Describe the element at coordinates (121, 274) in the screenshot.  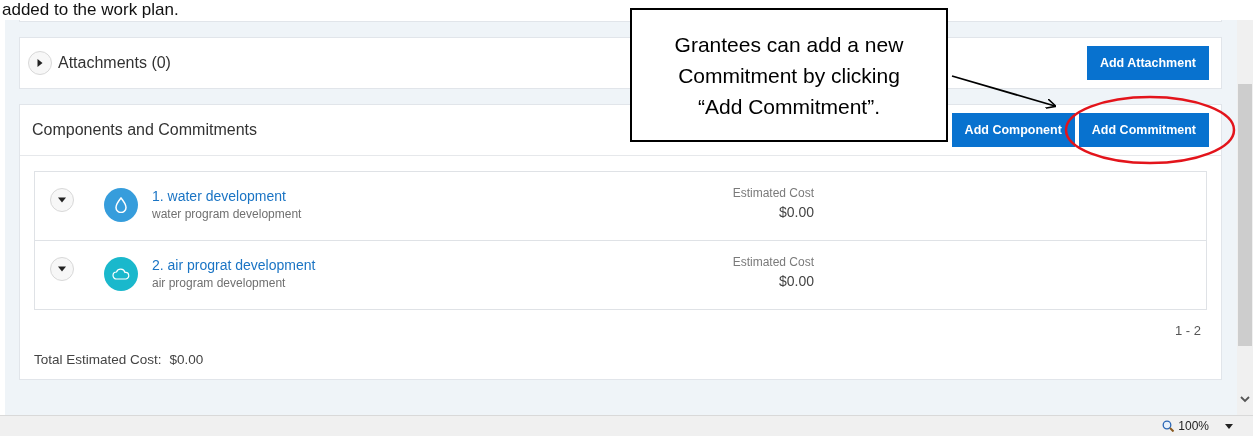
I see `cloud-icon` at that location.